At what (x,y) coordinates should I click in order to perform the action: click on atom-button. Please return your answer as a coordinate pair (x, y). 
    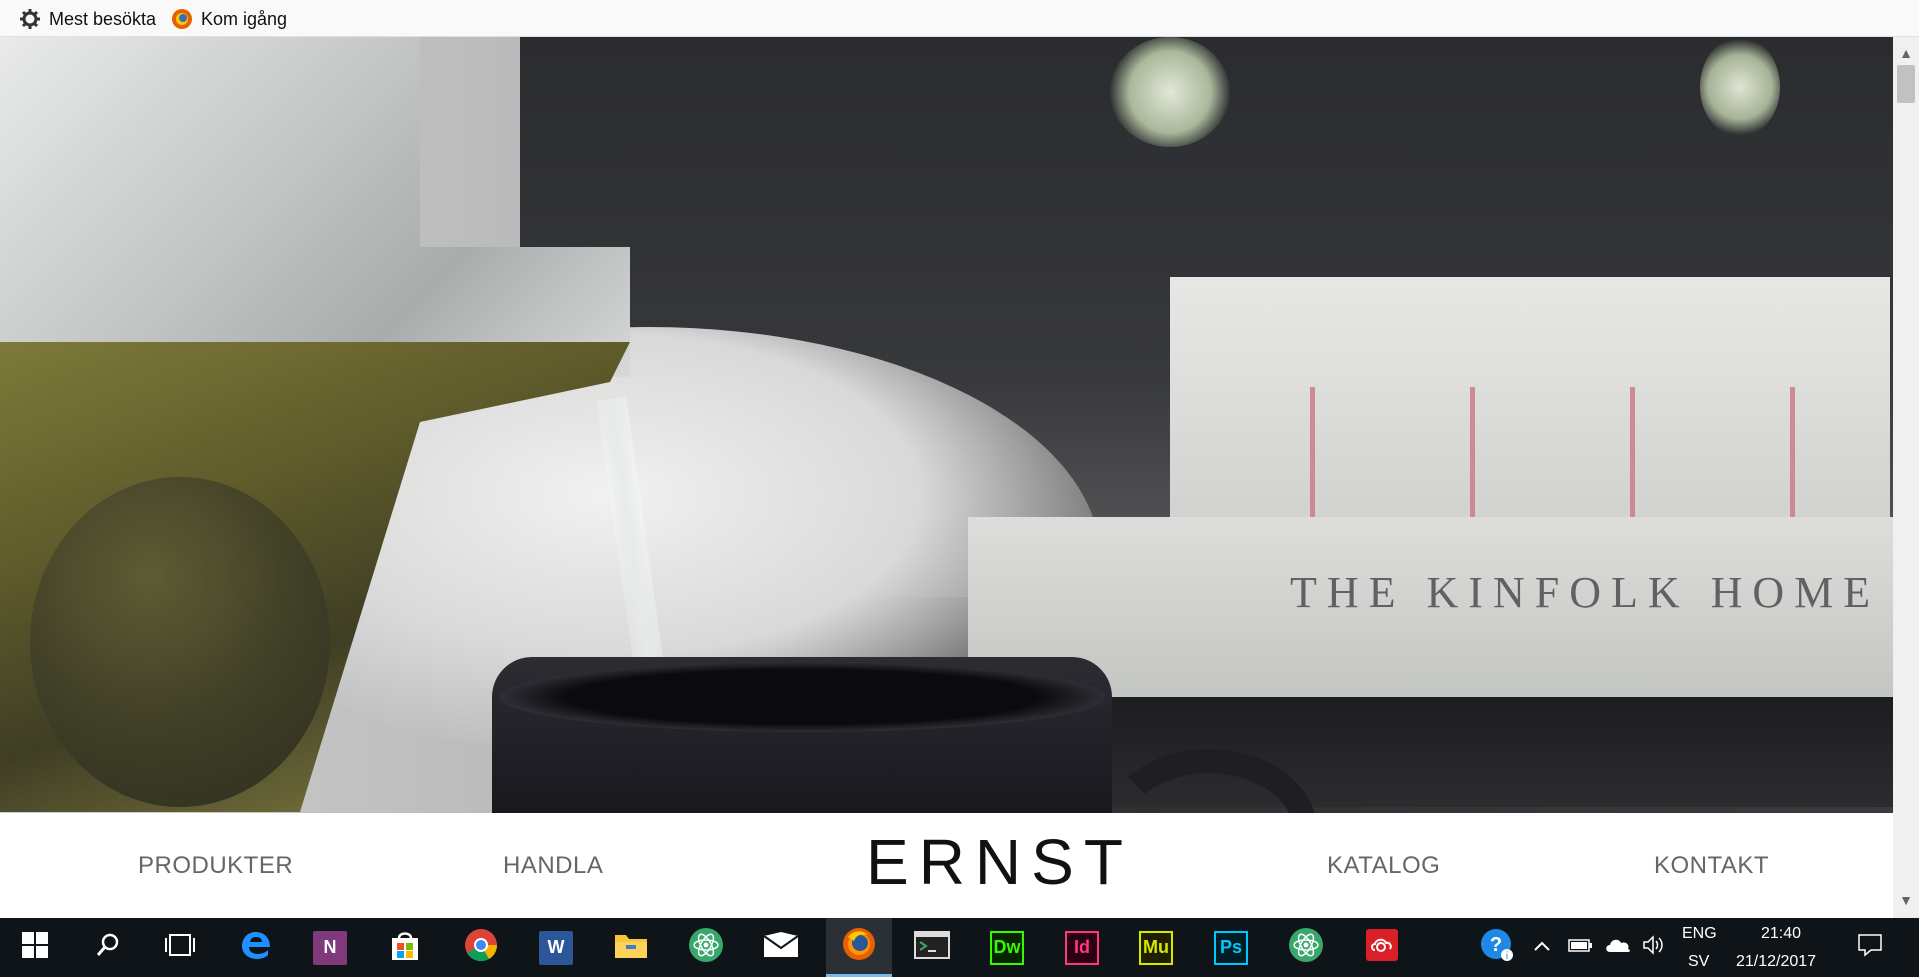
    Looking at the image, I should click on (706, 947).